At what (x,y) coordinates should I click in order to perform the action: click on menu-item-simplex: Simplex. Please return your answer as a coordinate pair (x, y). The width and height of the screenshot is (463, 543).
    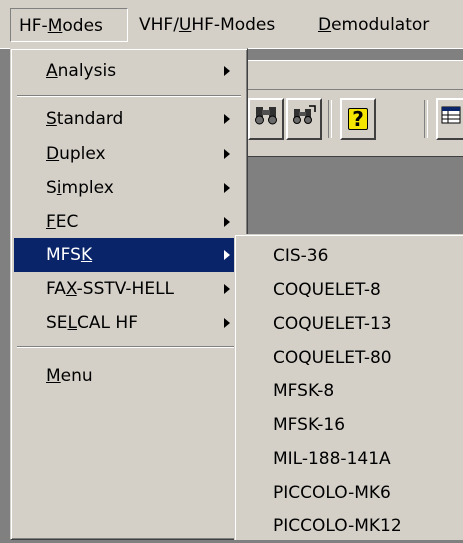
    Looking at the image, I should click on (129, 188).